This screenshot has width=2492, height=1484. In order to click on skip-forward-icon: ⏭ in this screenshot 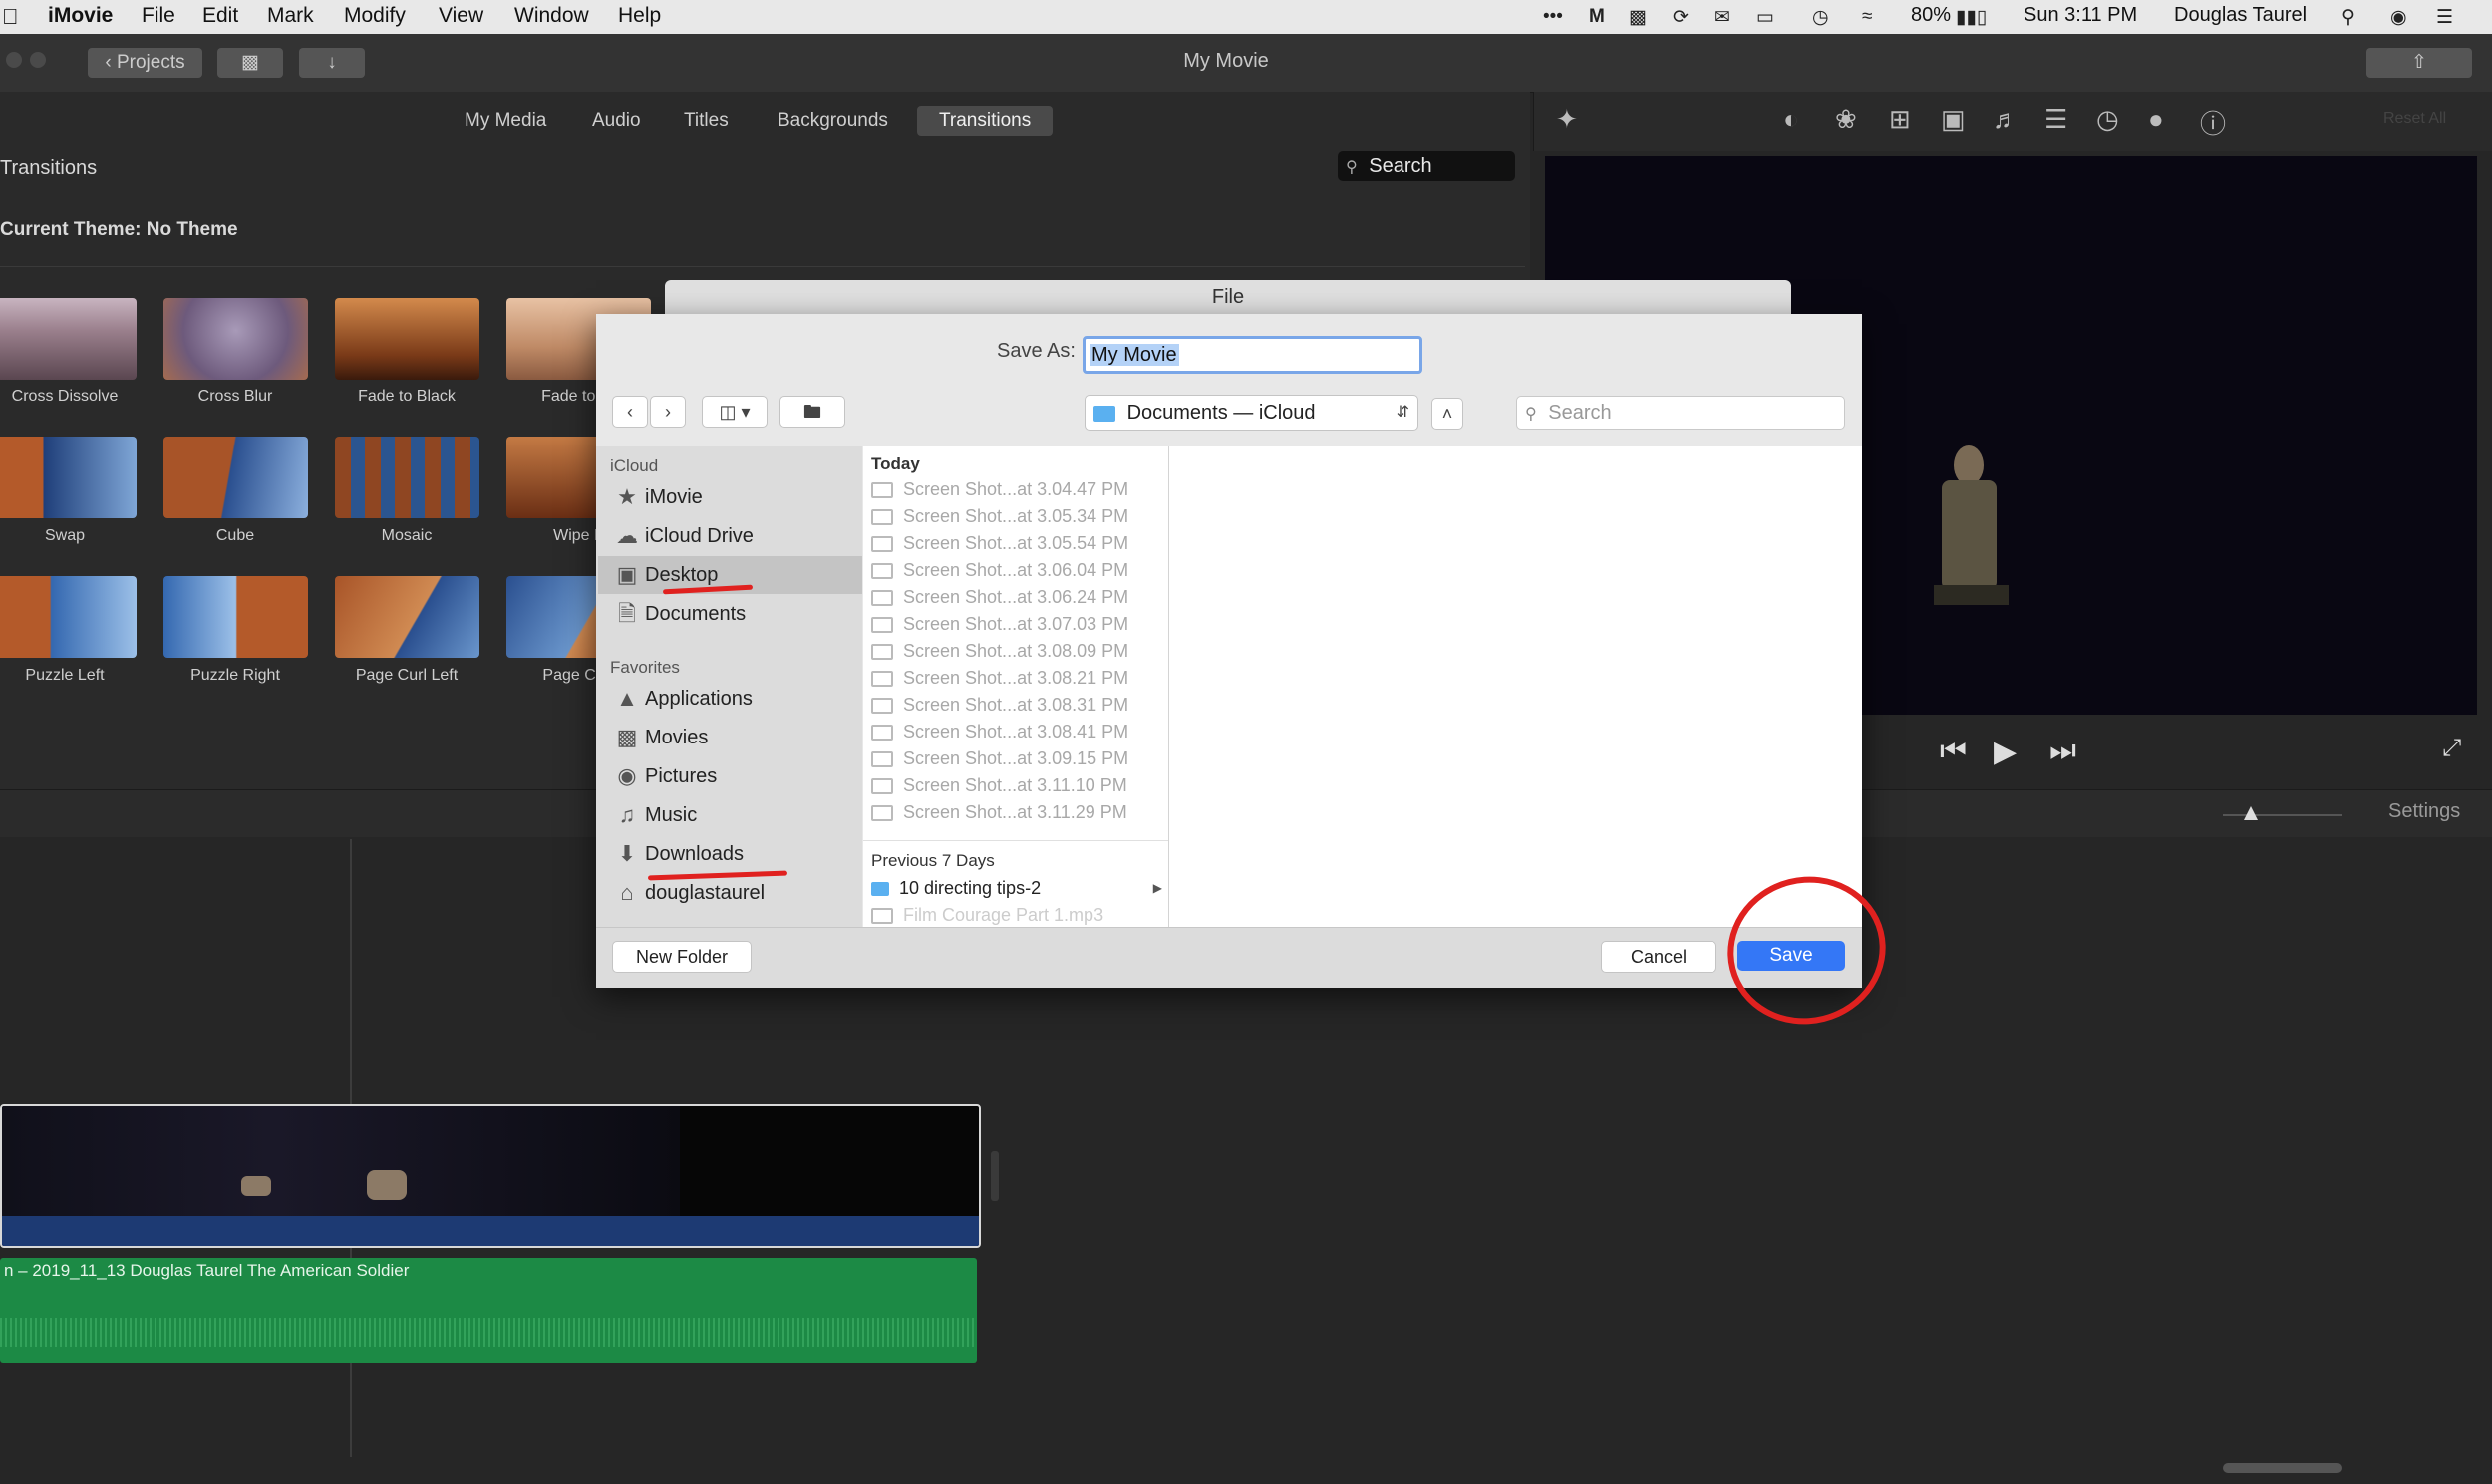, I will do `click(2062, 751)`.